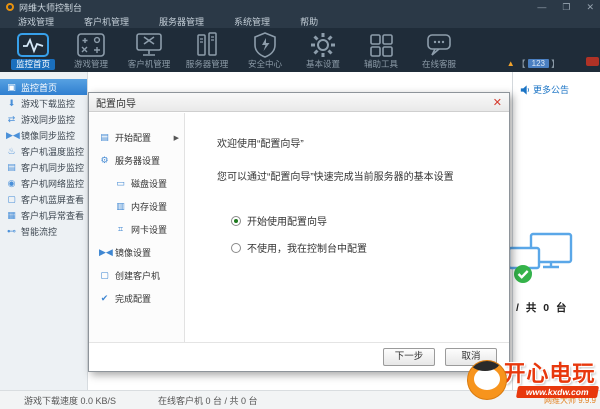 The width and height of the screenshot is (600, 409). I want to click on kxdw-watermark: 开心电玩 www.kxdw.com, so click(533, 380).